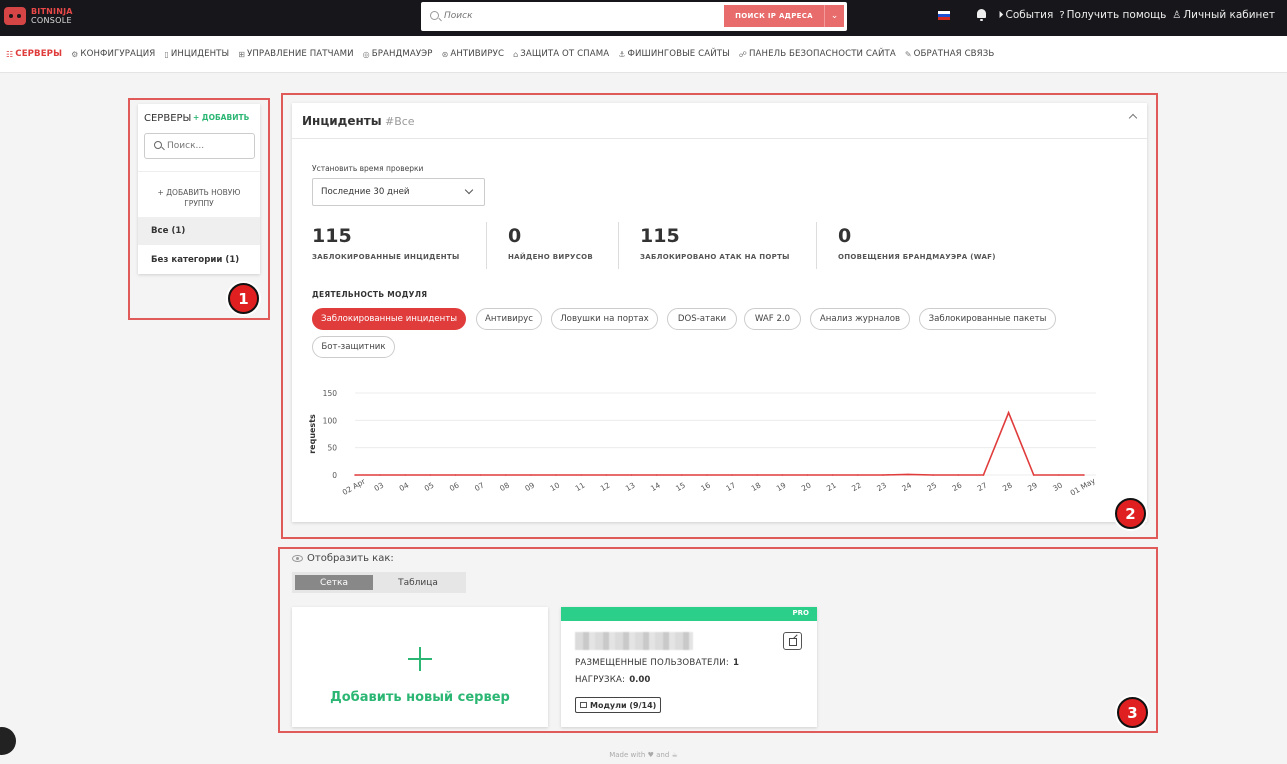 The image size is (1287, 764). Describe the element at coordinates (300, 54) in the screenshot. I see `nav-label: УПРАВЛЕНИЕ ПАТЧАМИ` at that location.